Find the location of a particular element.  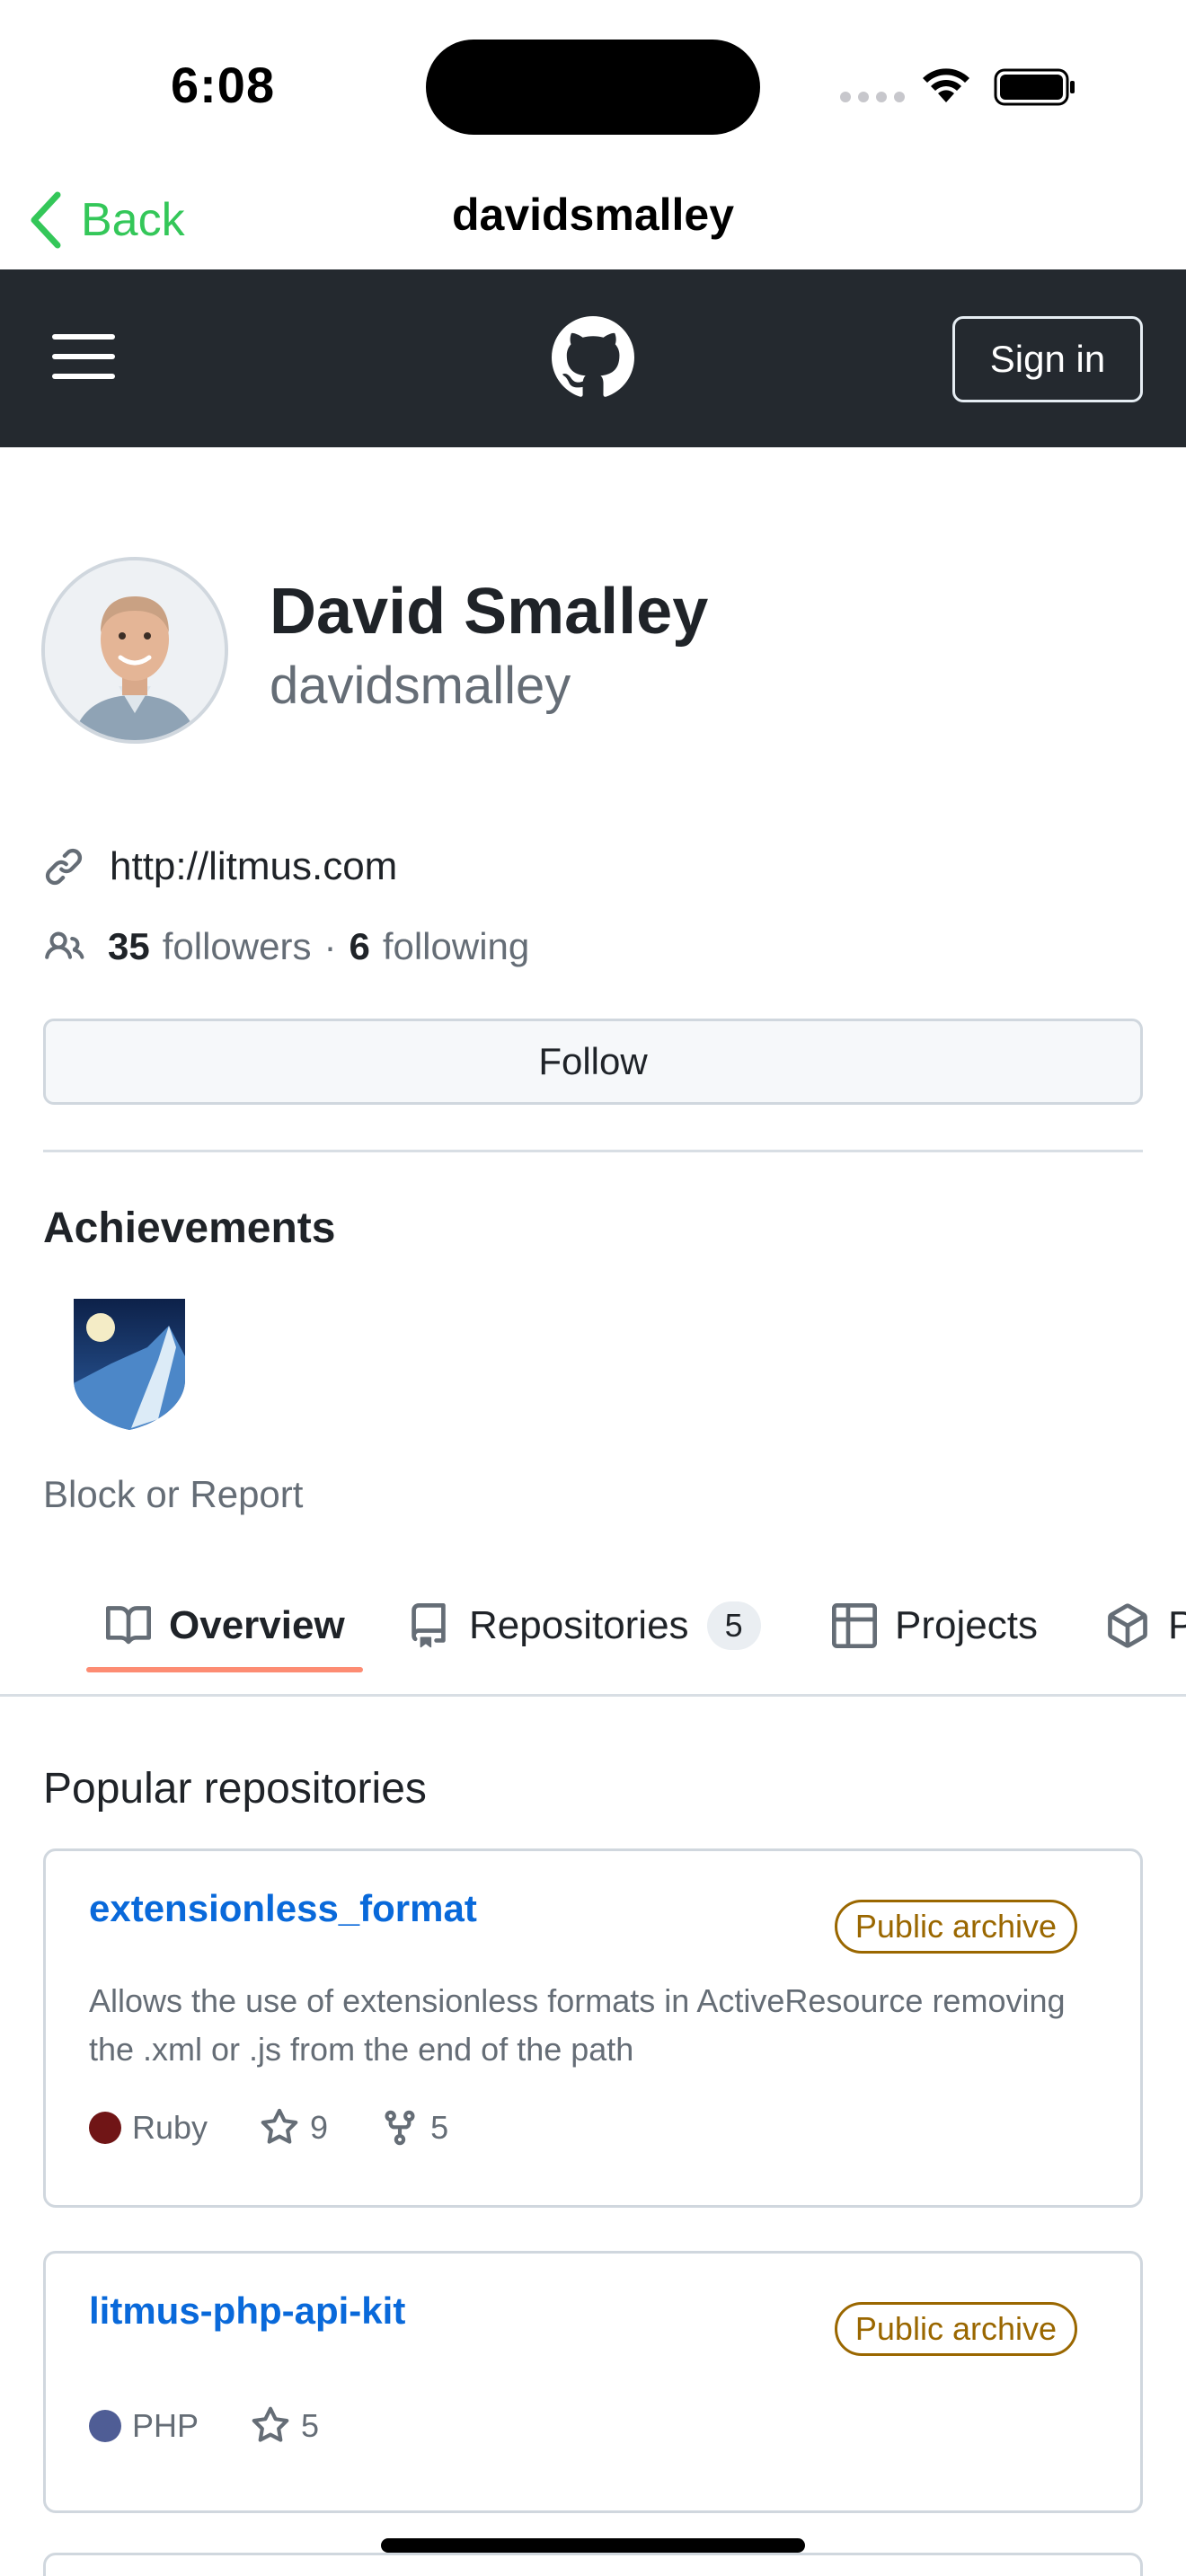

repo-meta: PHP 5 is located at coordinates (230, 2426).